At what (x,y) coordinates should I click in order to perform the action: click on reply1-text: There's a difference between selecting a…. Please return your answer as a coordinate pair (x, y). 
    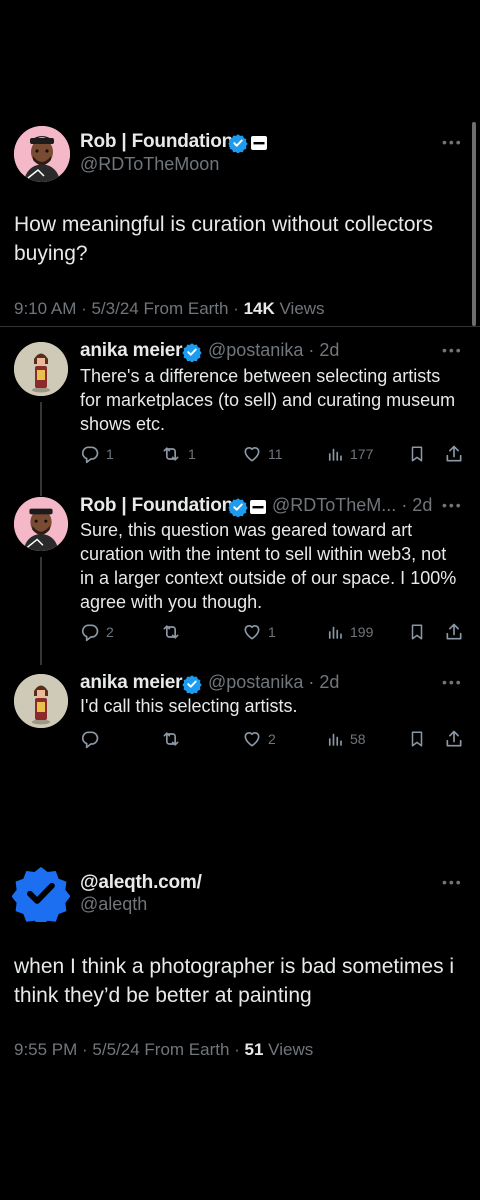
    Looking at the image, I should click on (268, 400).